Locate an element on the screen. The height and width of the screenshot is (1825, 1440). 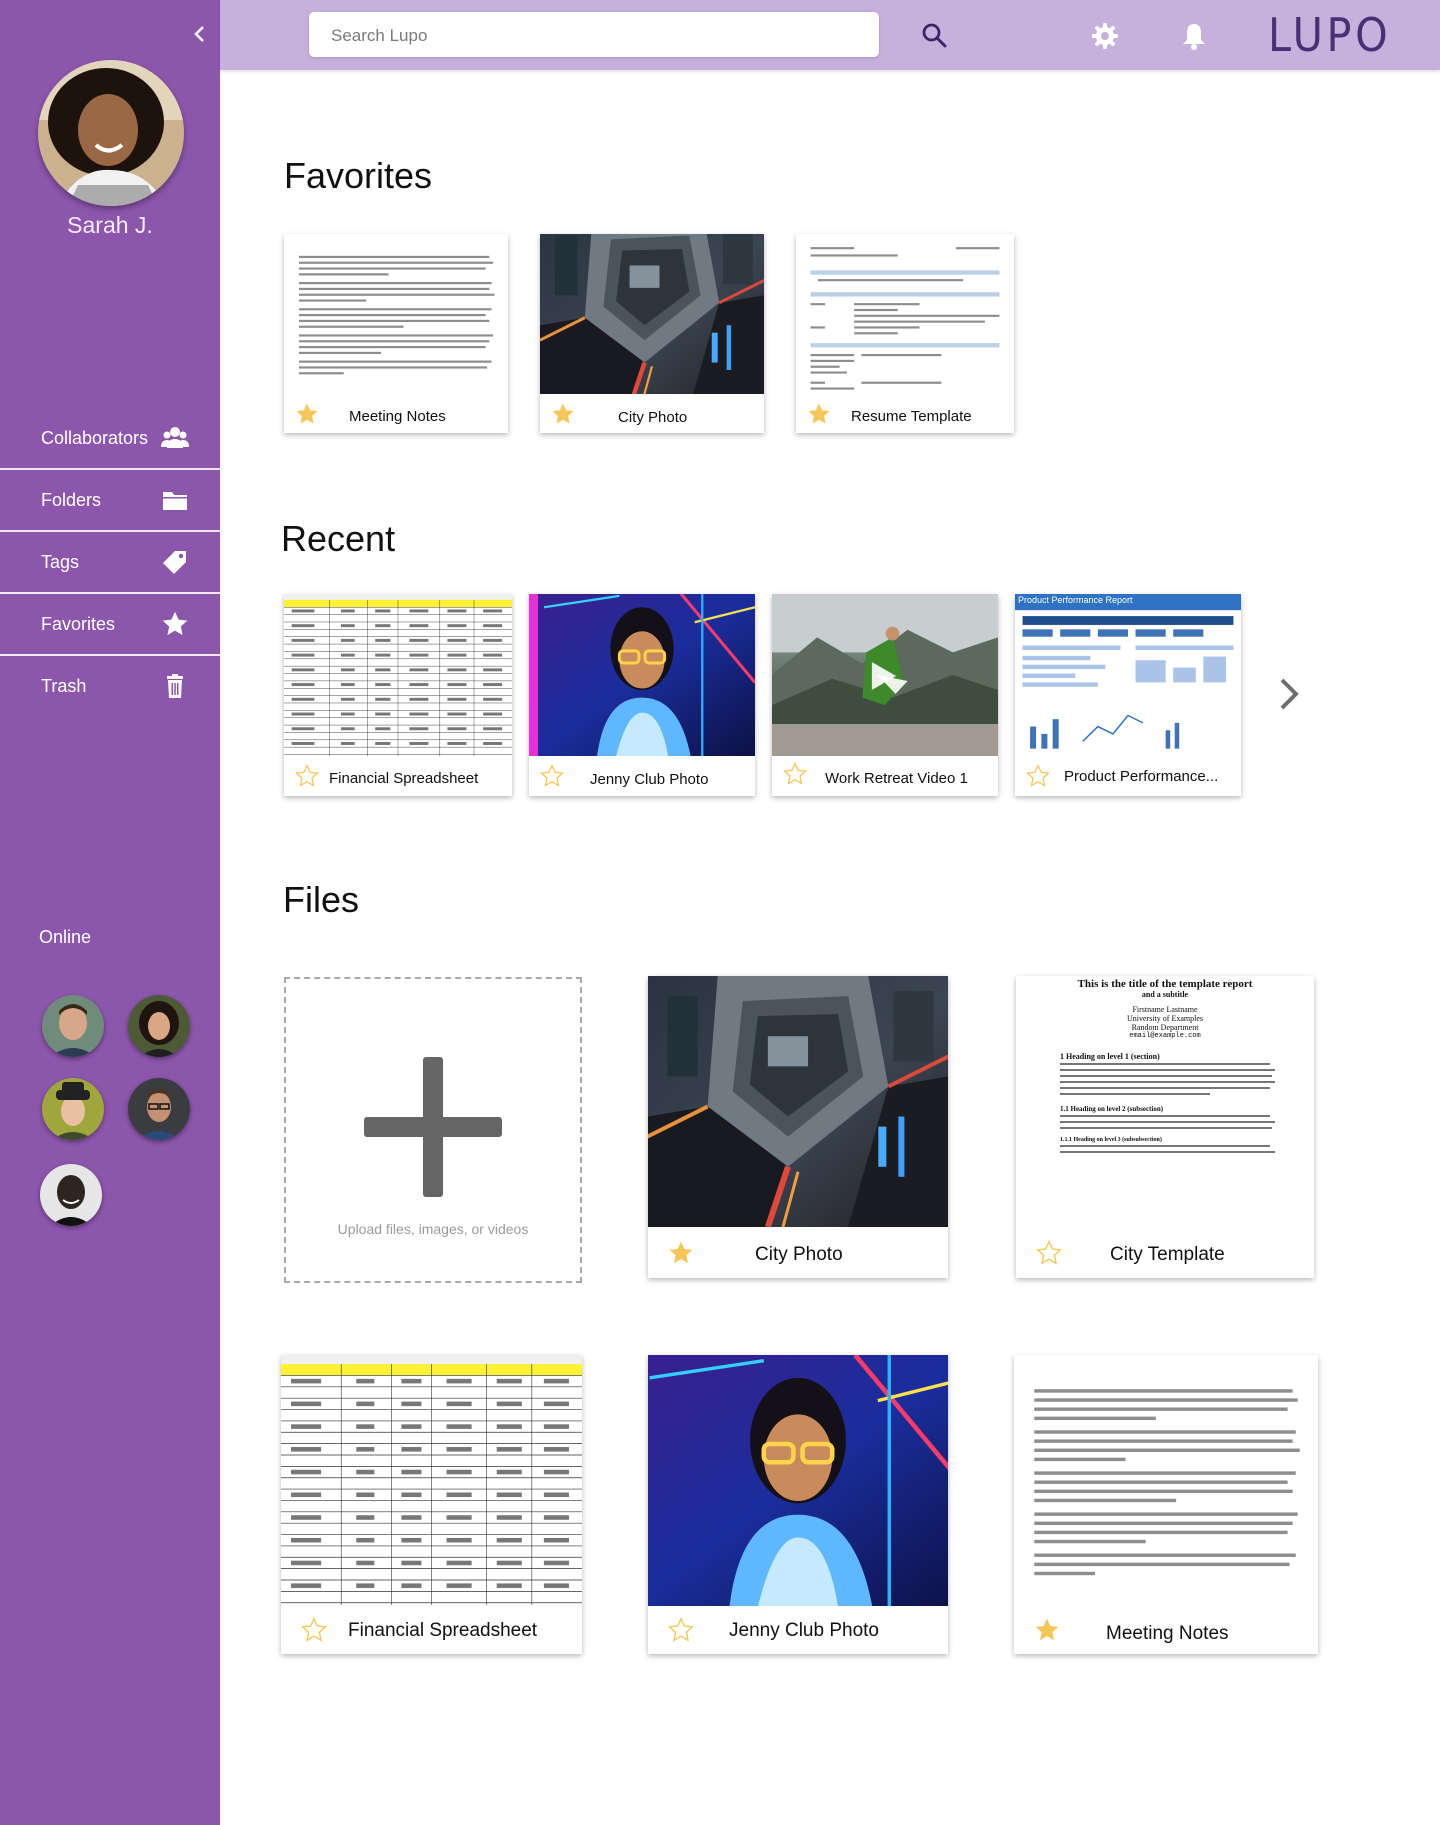
template-report-subtitle: and a subtitle is located at coordinates (1165, 994).